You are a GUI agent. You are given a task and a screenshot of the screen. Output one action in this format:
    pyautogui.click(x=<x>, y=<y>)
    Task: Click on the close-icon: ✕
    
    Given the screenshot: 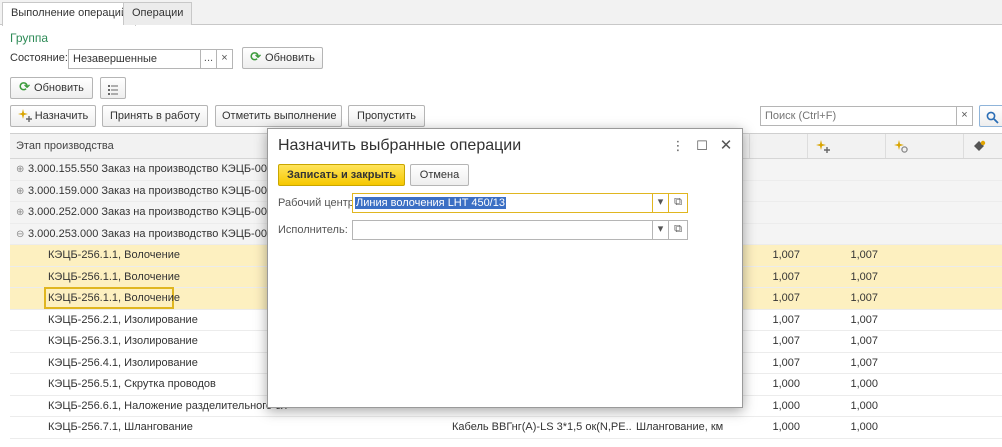 What is the action you would take?
    pyautogui.click(x=726, y=146)
    